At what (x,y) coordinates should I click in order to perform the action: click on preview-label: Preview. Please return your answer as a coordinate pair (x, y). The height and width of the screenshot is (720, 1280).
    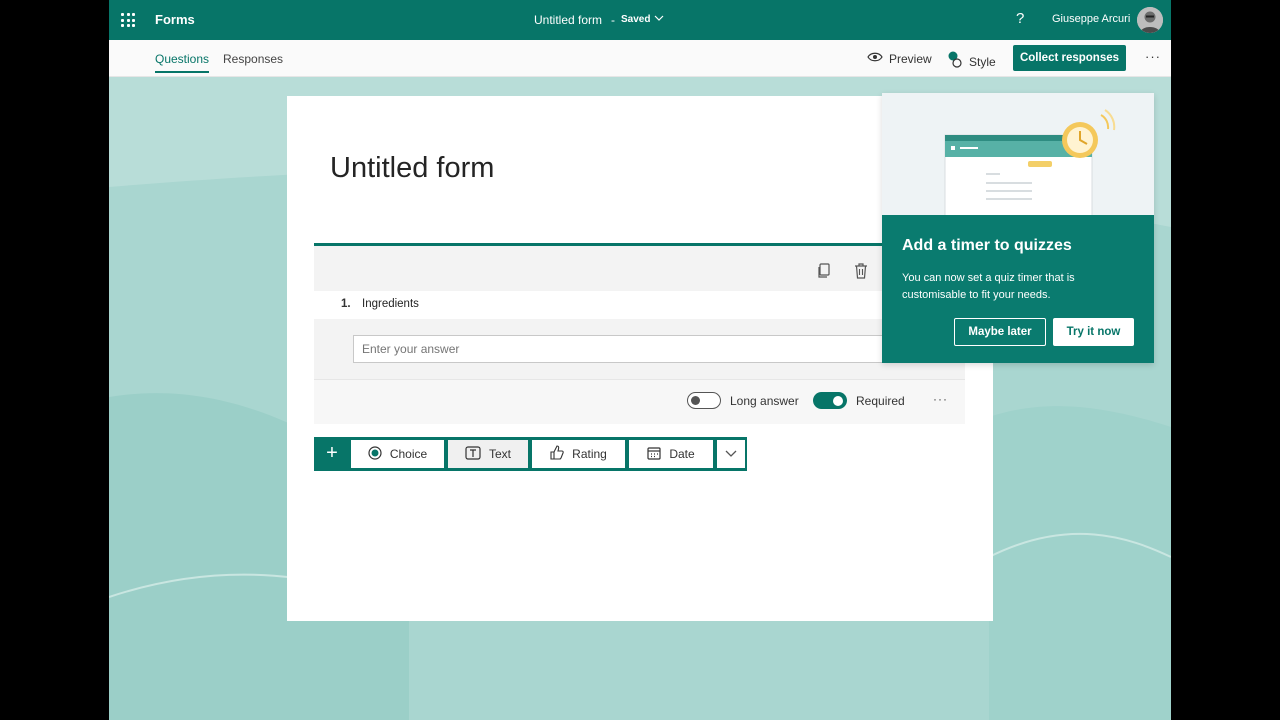
    Looking at the image, I should click on (910, 58).